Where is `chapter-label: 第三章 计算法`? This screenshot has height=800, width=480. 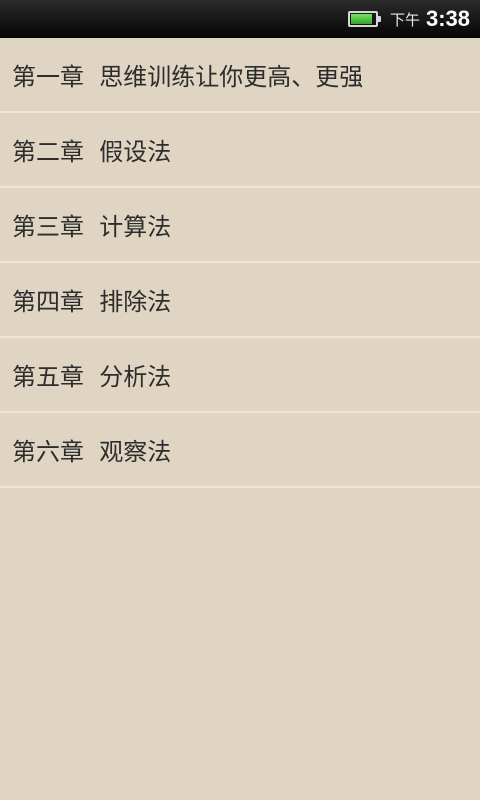 chapter-label: 第三章 计算法 is located at coordinates (92, 227).